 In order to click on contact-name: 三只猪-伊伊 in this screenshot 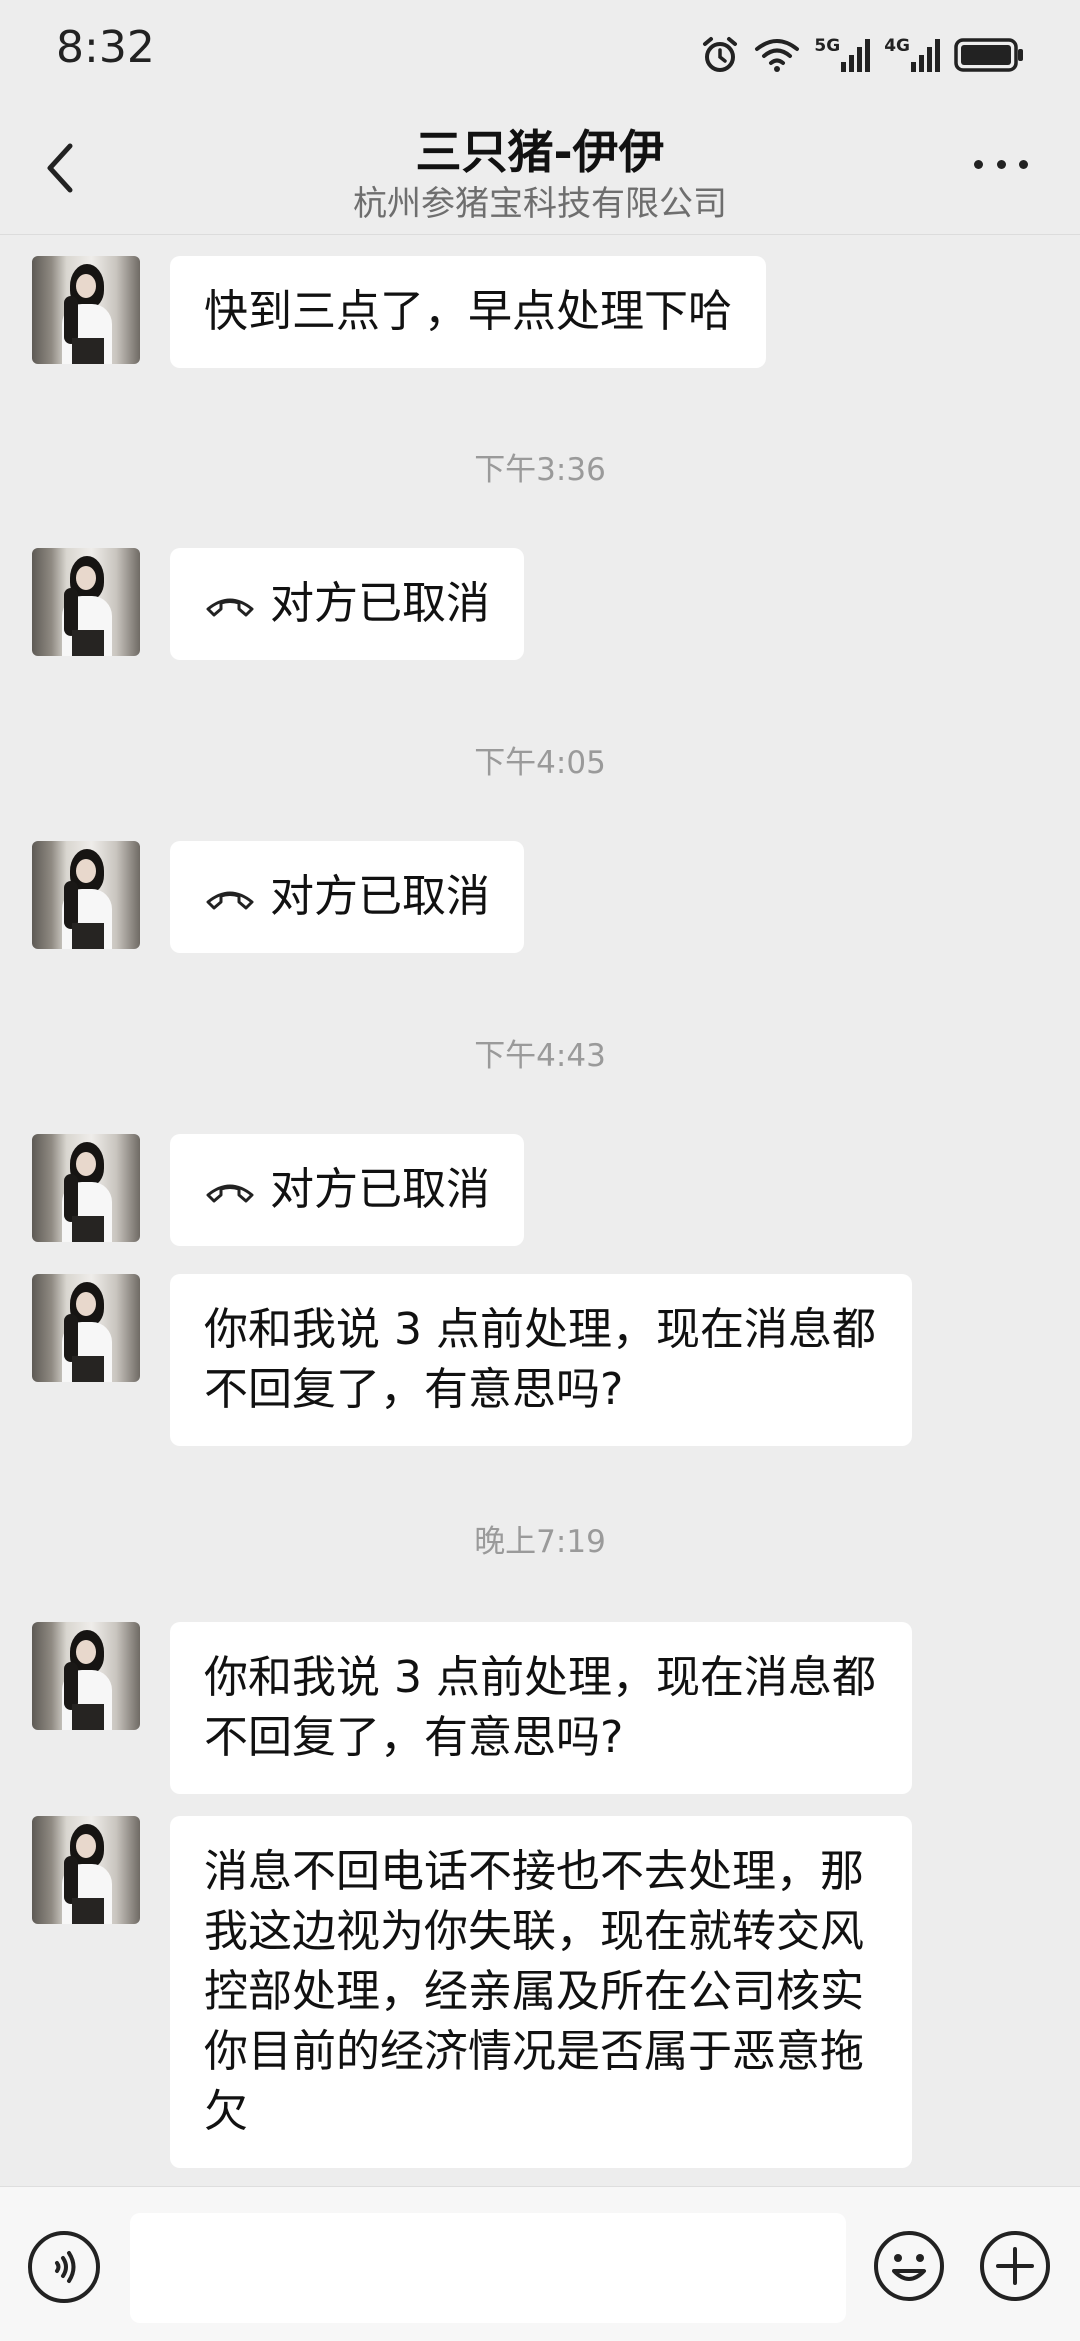, I will do `click(540, 152)`.